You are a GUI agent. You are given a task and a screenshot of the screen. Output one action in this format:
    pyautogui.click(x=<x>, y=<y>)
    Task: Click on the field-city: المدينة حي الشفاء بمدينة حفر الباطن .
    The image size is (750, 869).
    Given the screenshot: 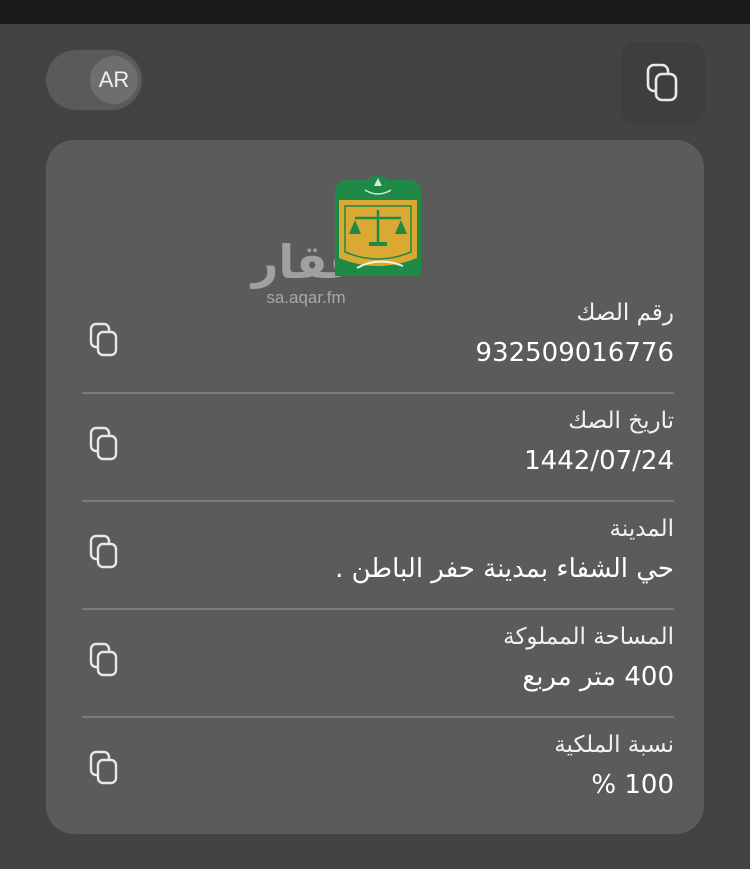 What is the action you would take?
    pyautogui.click(x=378, y=561)
    